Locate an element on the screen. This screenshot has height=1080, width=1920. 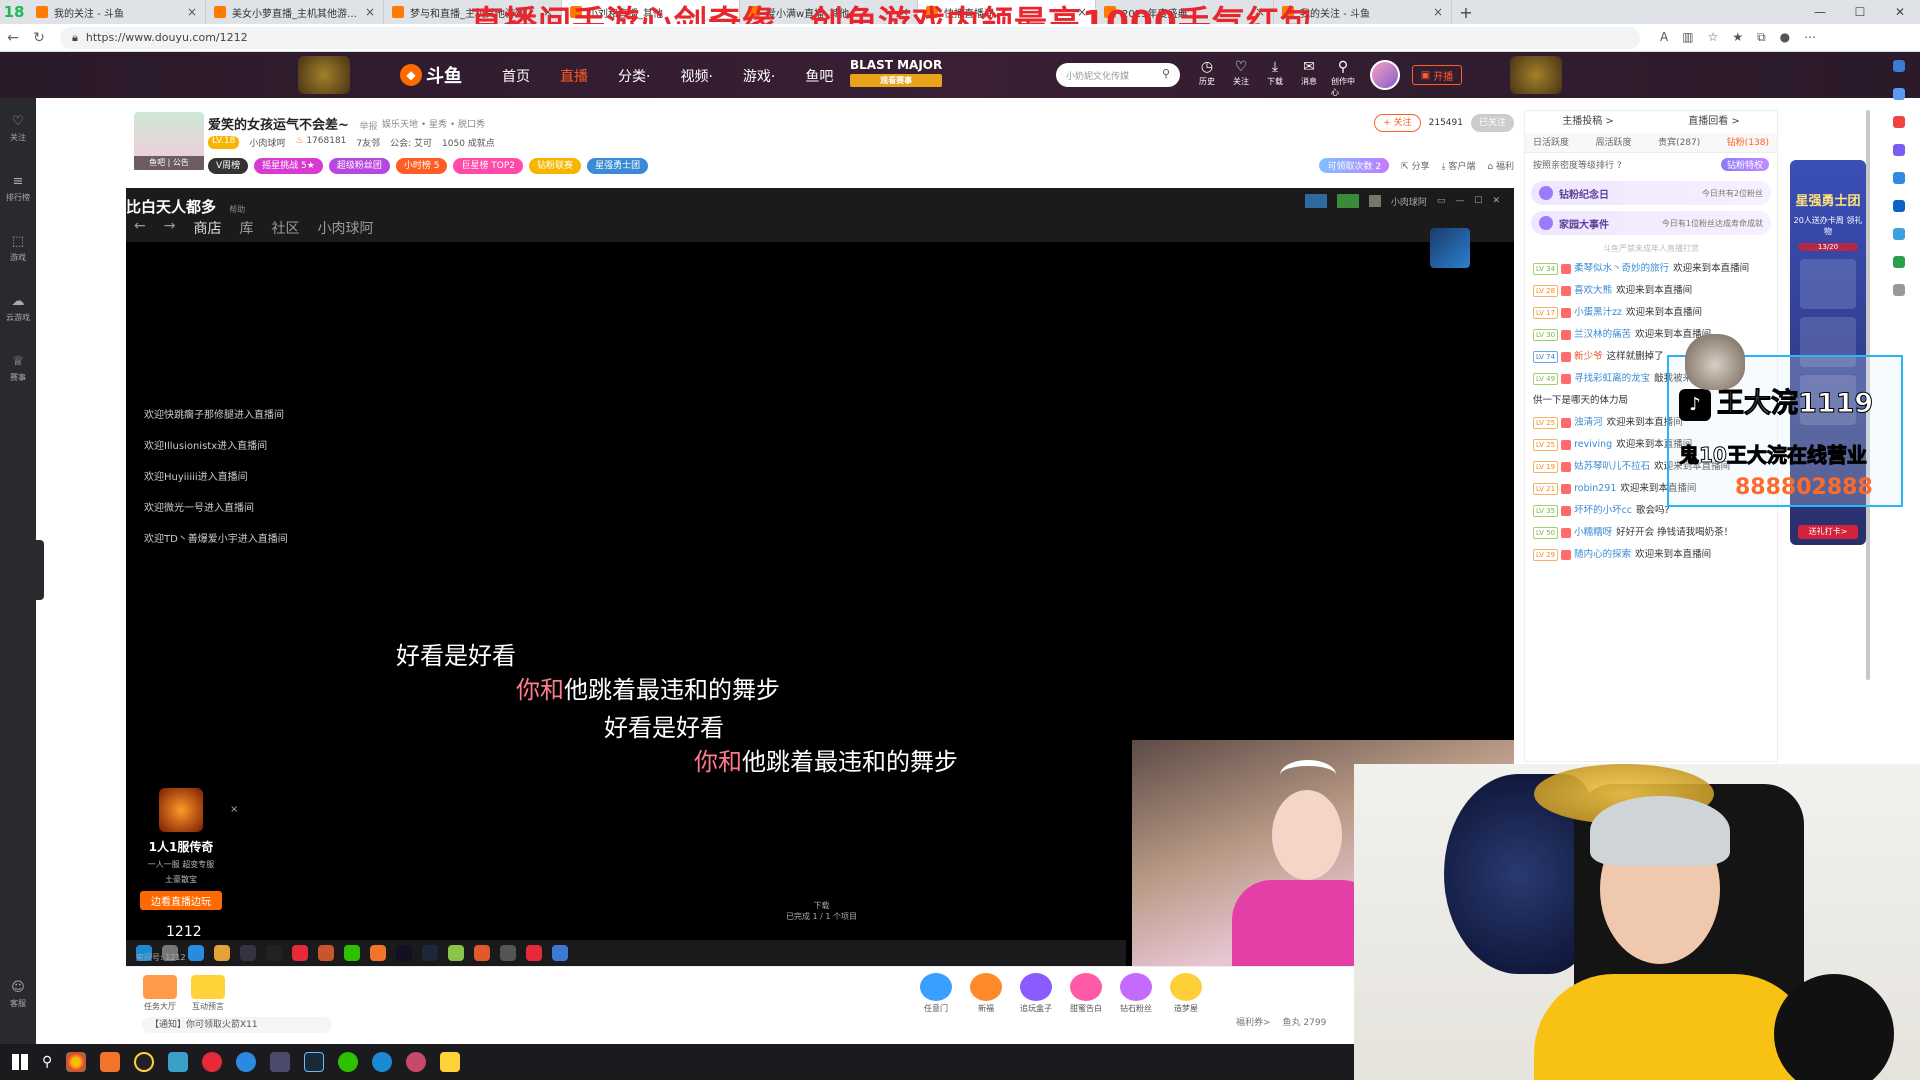
chat-username: 柔琴似水丶奇妙的旅行 is located at coordinates (1621, 268).